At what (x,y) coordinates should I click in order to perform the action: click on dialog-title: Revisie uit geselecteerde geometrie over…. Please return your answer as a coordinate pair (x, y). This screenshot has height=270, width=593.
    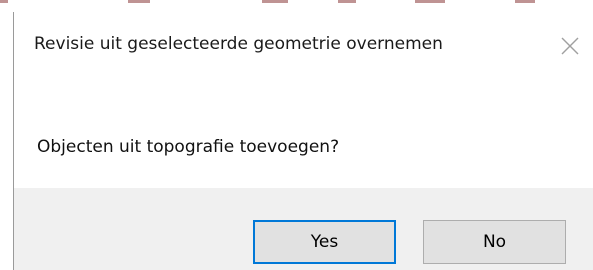
    Looking at the image, I should click on (238, 44).